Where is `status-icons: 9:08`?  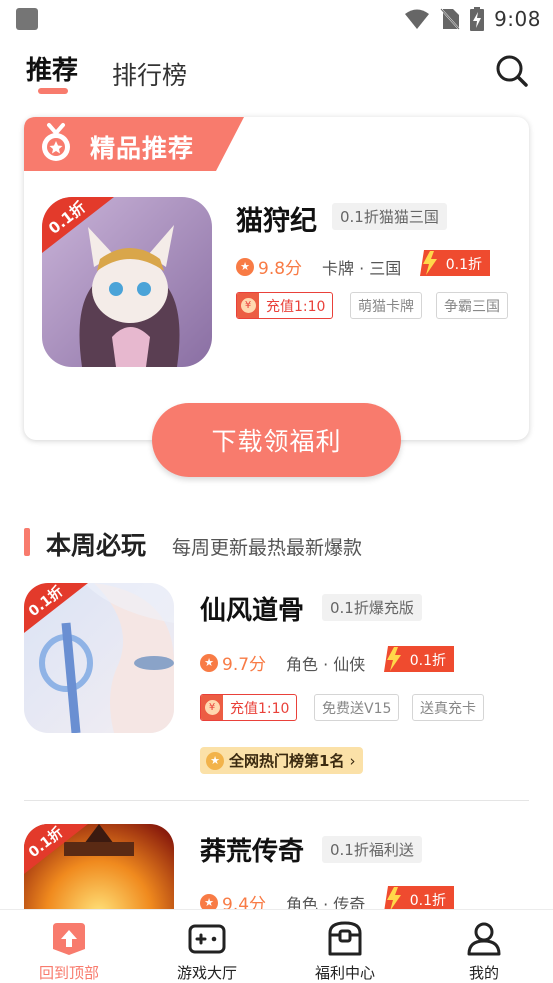 status-icons: 9:08 is located at coordinates (472, 19).